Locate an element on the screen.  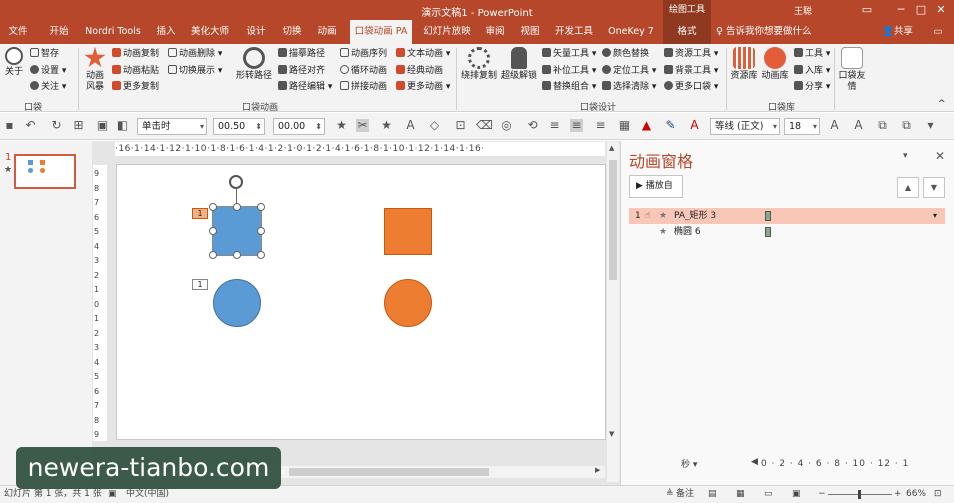
animation-badge-circle: 1 is located at coordinates (200, 284).